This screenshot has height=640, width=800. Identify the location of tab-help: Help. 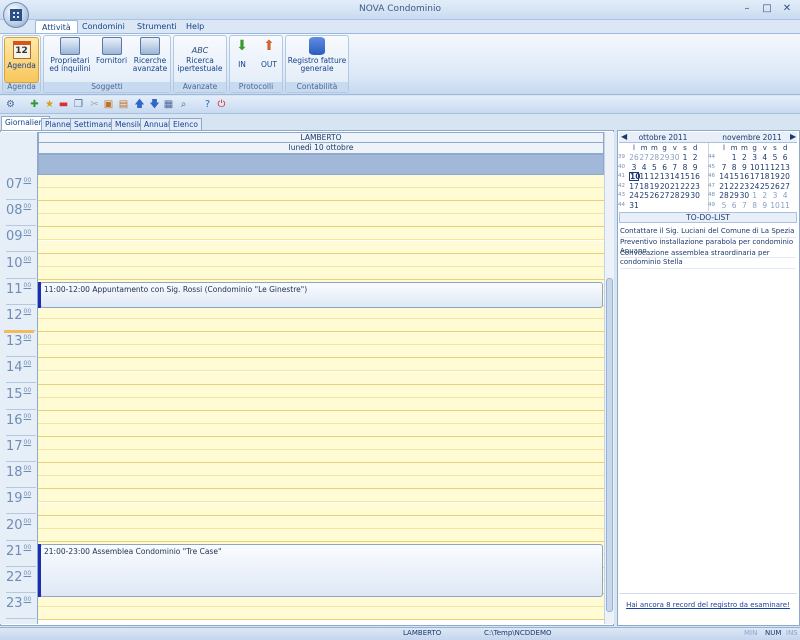
(195, 27).